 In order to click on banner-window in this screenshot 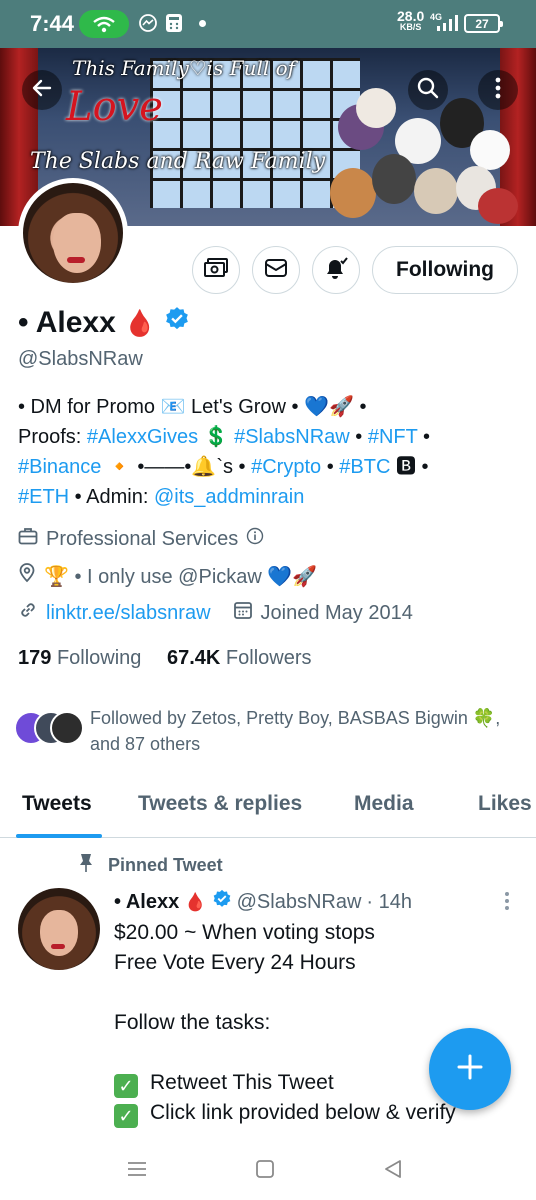, I will do `click(255, 133)`.